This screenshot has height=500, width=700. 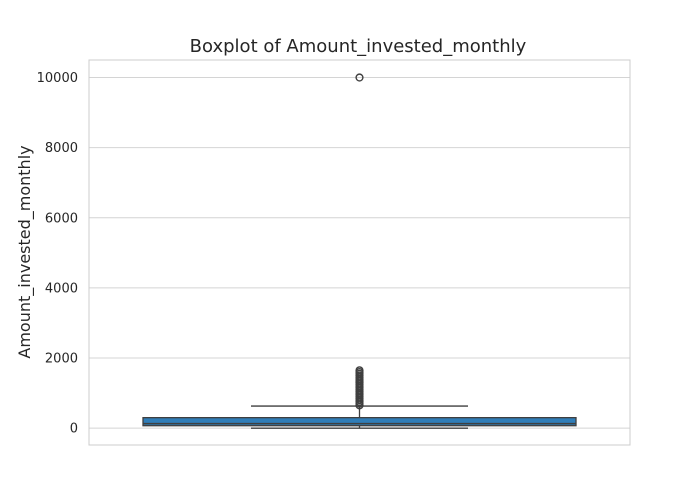 What do you see at coordinates (74, 429) in the screenshot?
I see `y-tick-label: 0` at bounding box center [74, 429].